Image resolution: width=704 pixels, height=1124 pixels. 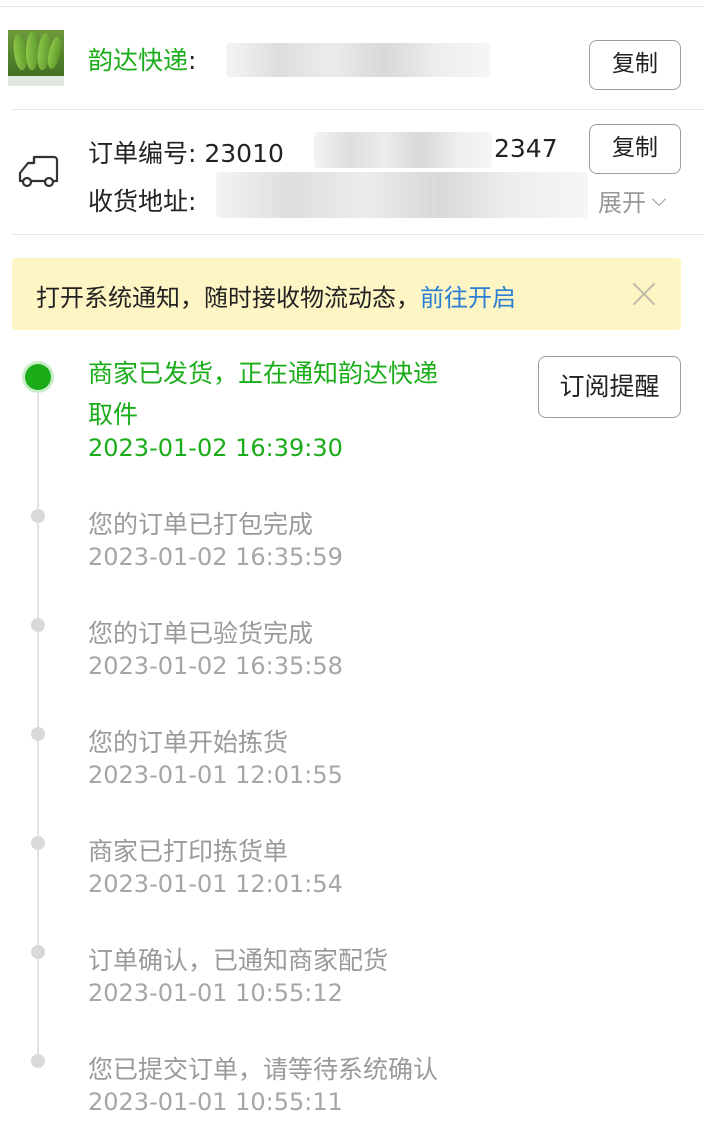 I want to click on subscribe-reminder-button: 订阅提醒, so click(x=609, y=387).